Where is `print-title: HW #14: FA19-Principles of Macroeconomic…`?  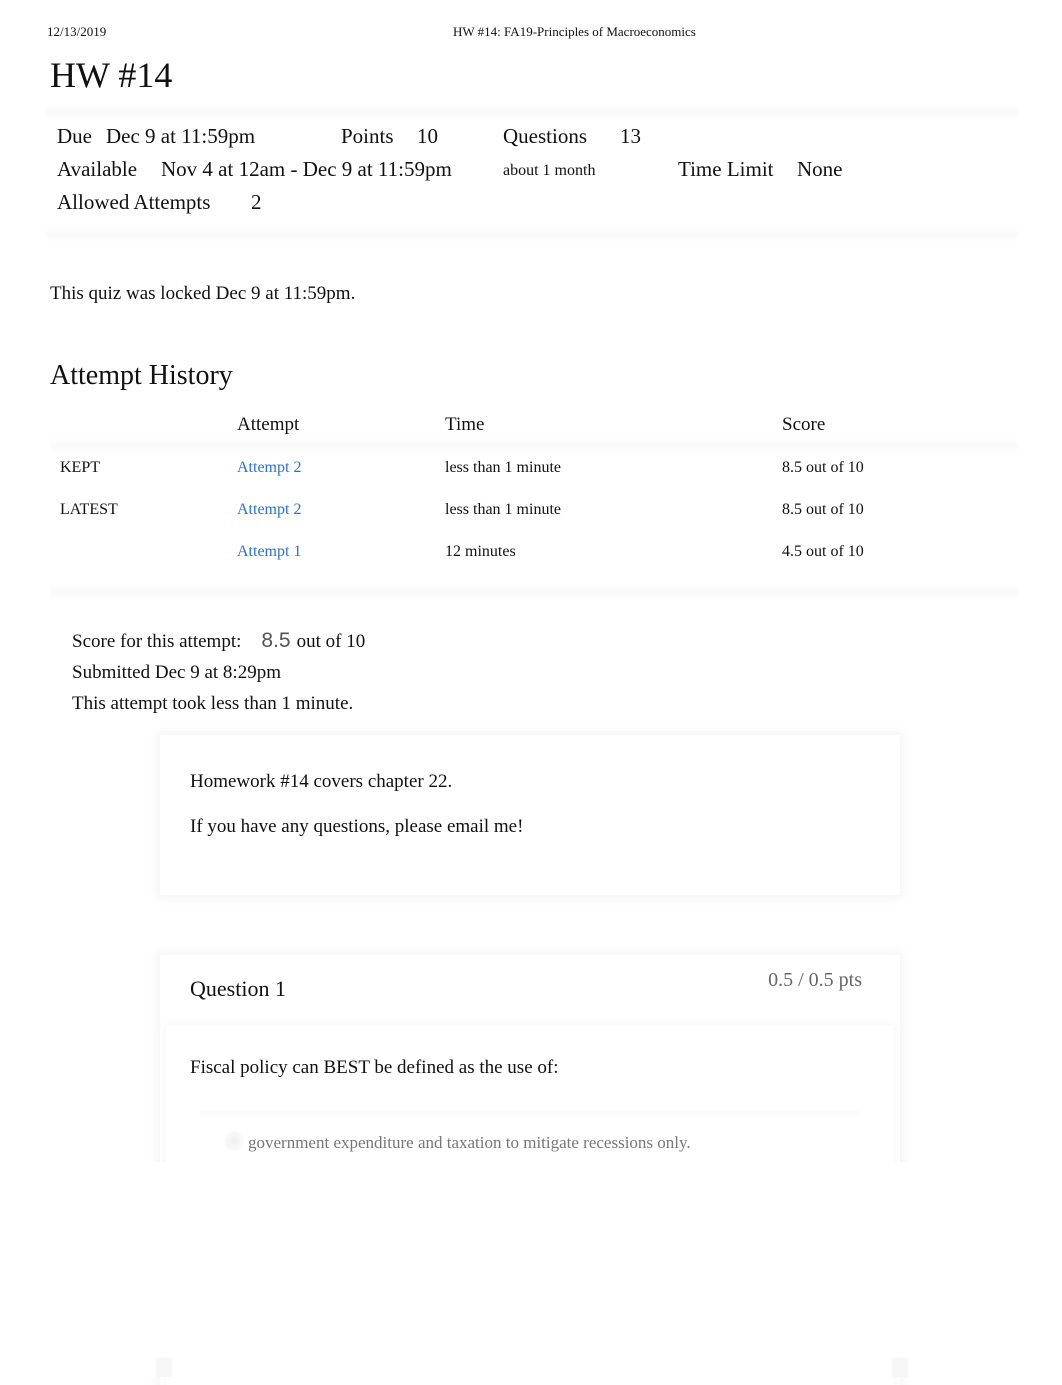
print-title: HW #14: FA19-Principles of Macroeconomic… is located at coordinates (574, 31).